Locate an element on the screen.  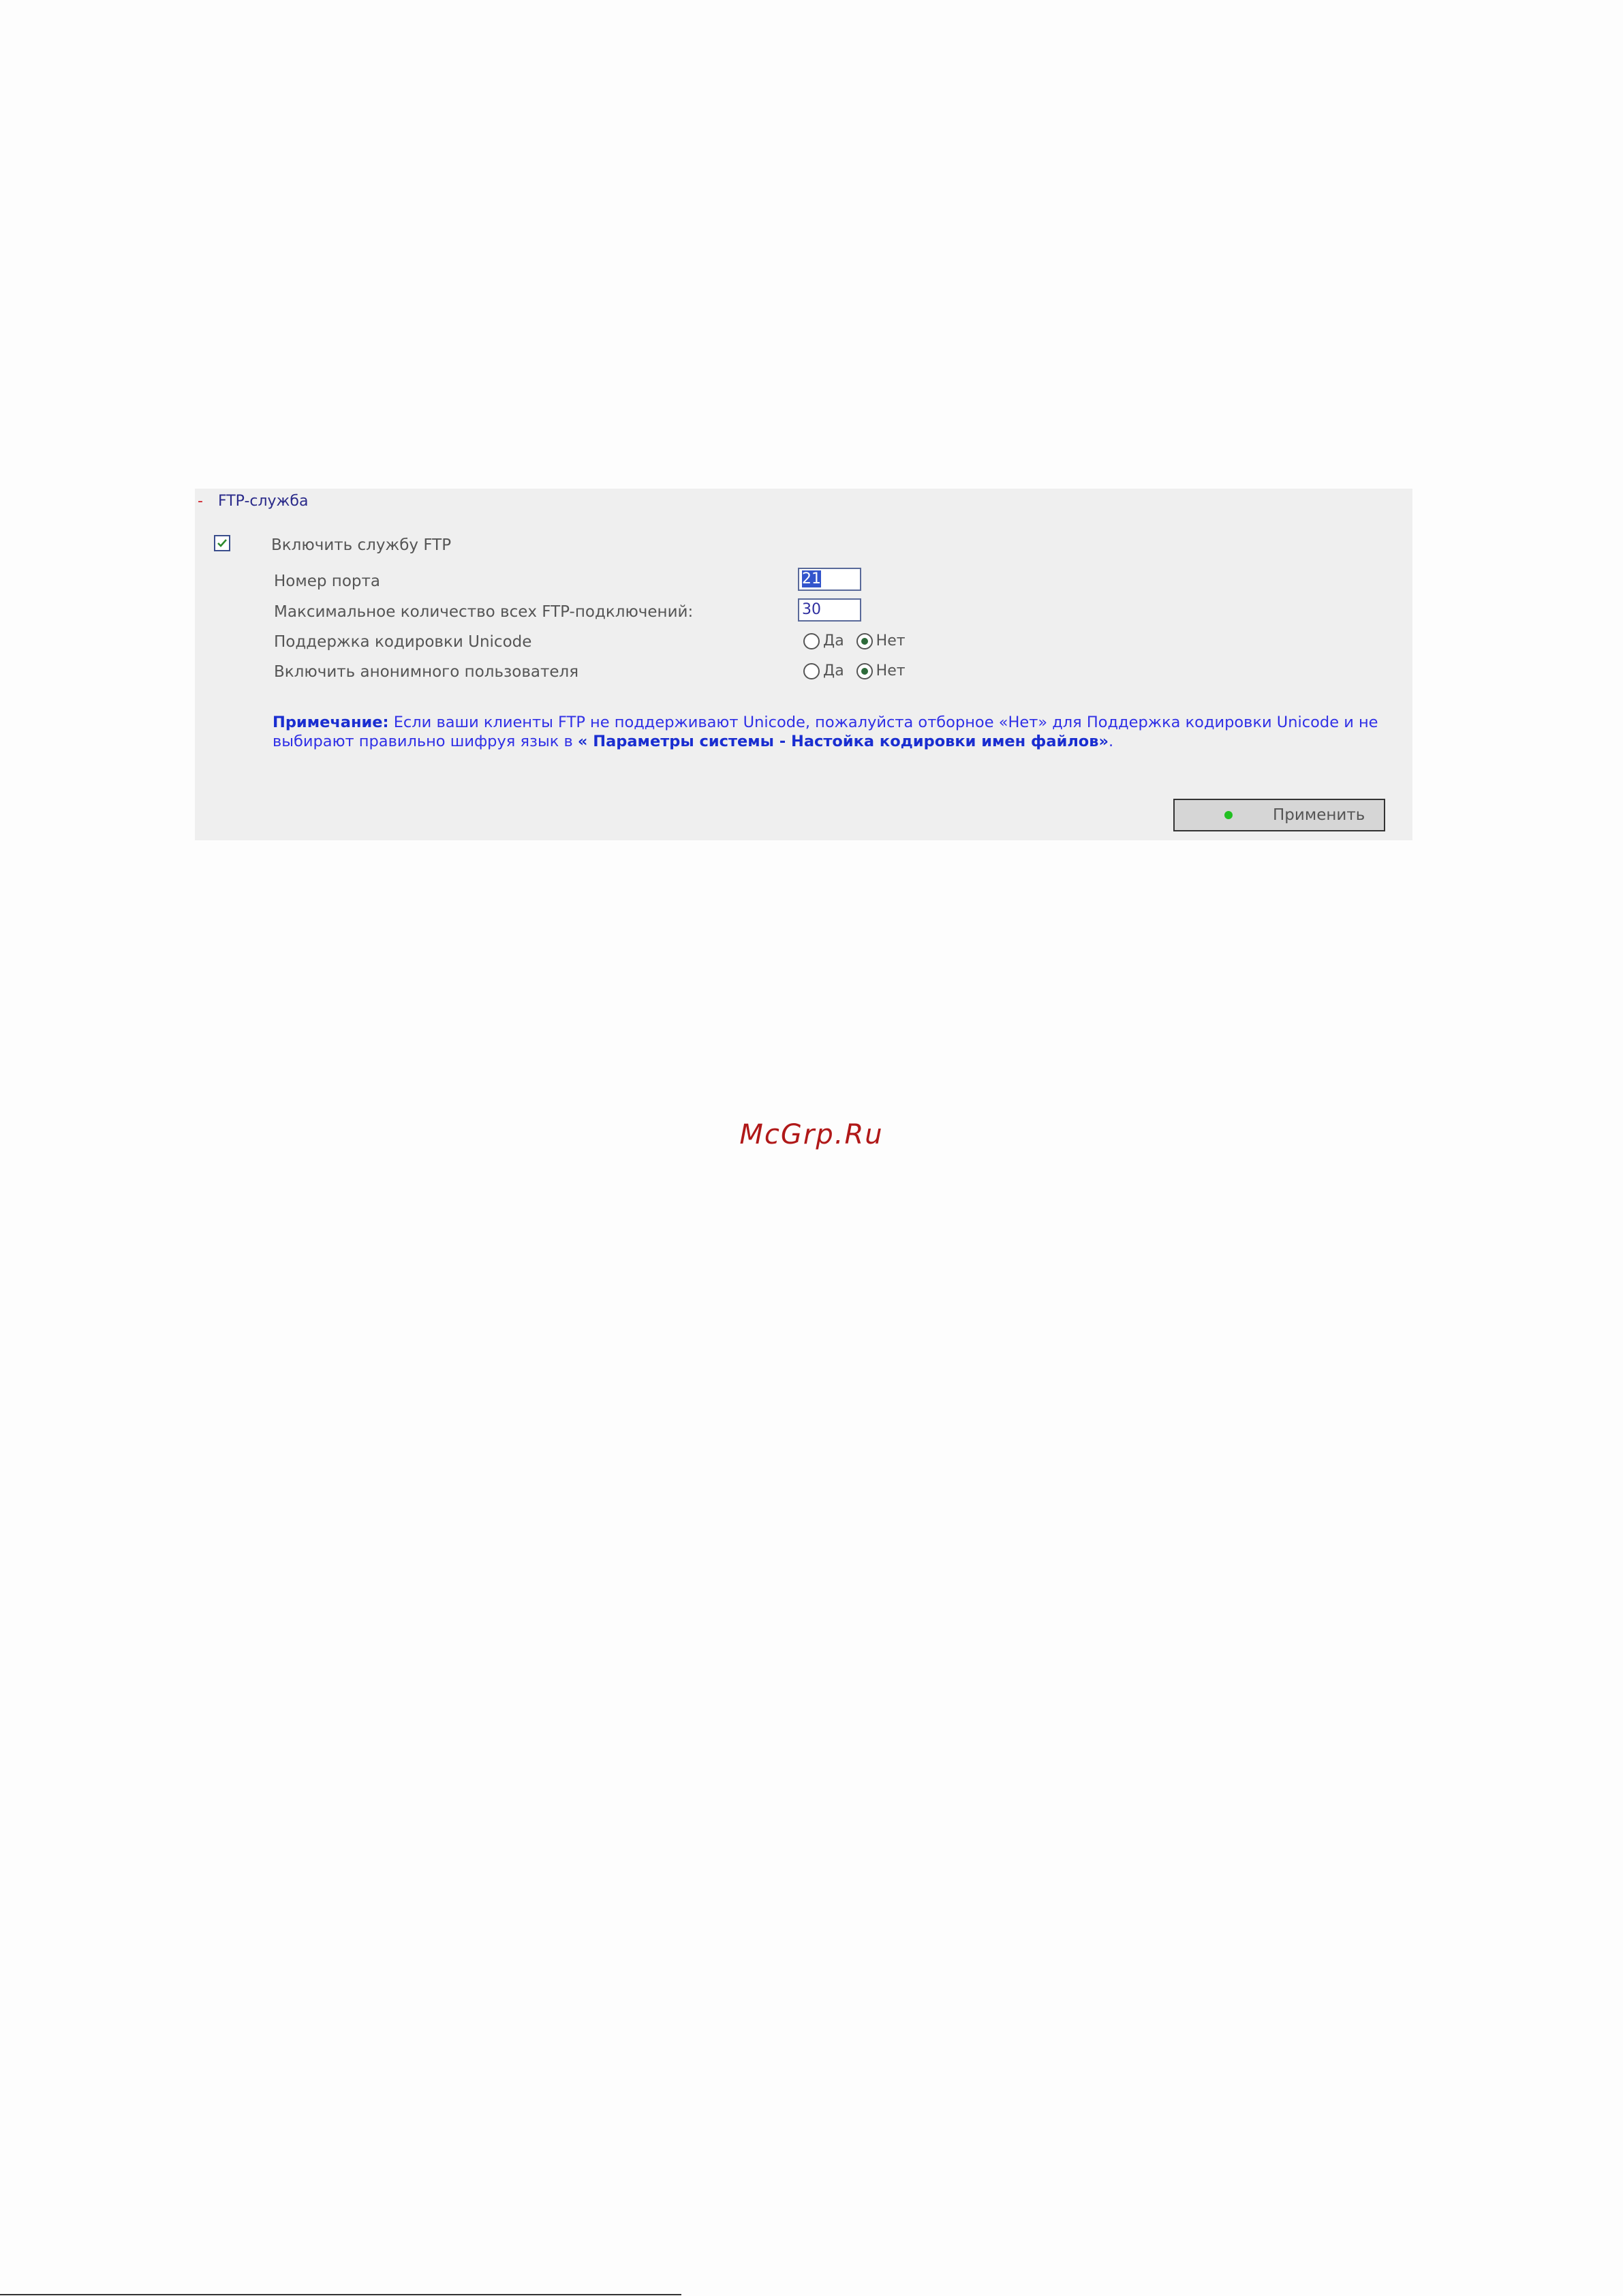
section-header: - FTP-служба is located at coordinates (253, 501).